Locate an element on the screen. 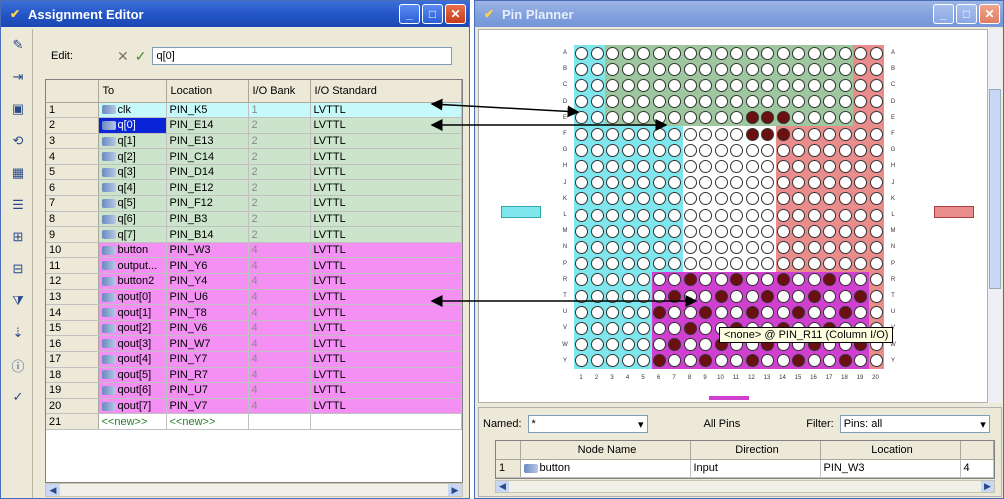  row-number: 7 is located at coordinates (72, 203).